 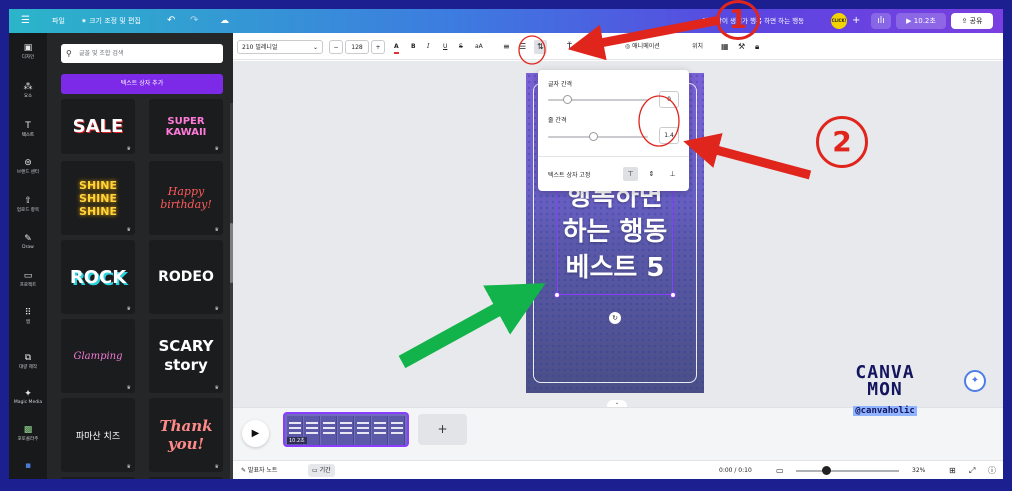 What do you see at coordinates (651, 174) in the screenshot?
I see `anchor-middle-icon: ⇕` at bounding box center [651, 174].